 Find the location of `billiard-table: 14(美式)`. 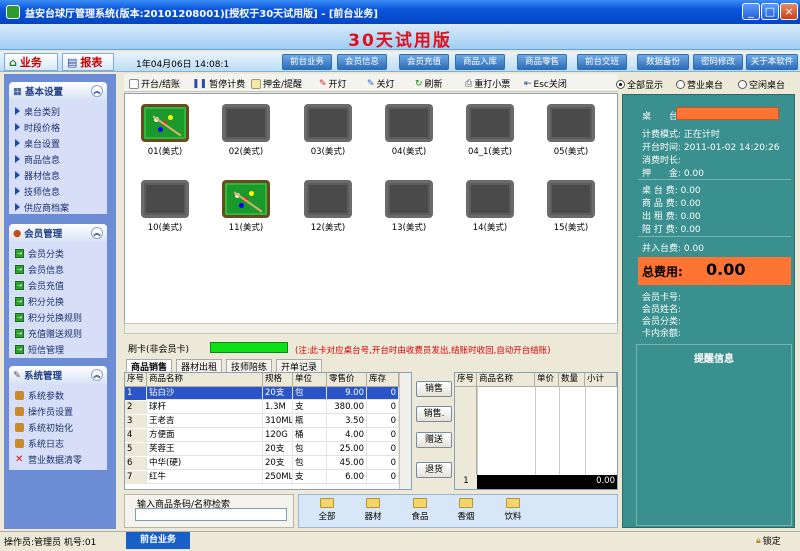

billiard-table: 14(美式) is located at coordinates (490, 206).